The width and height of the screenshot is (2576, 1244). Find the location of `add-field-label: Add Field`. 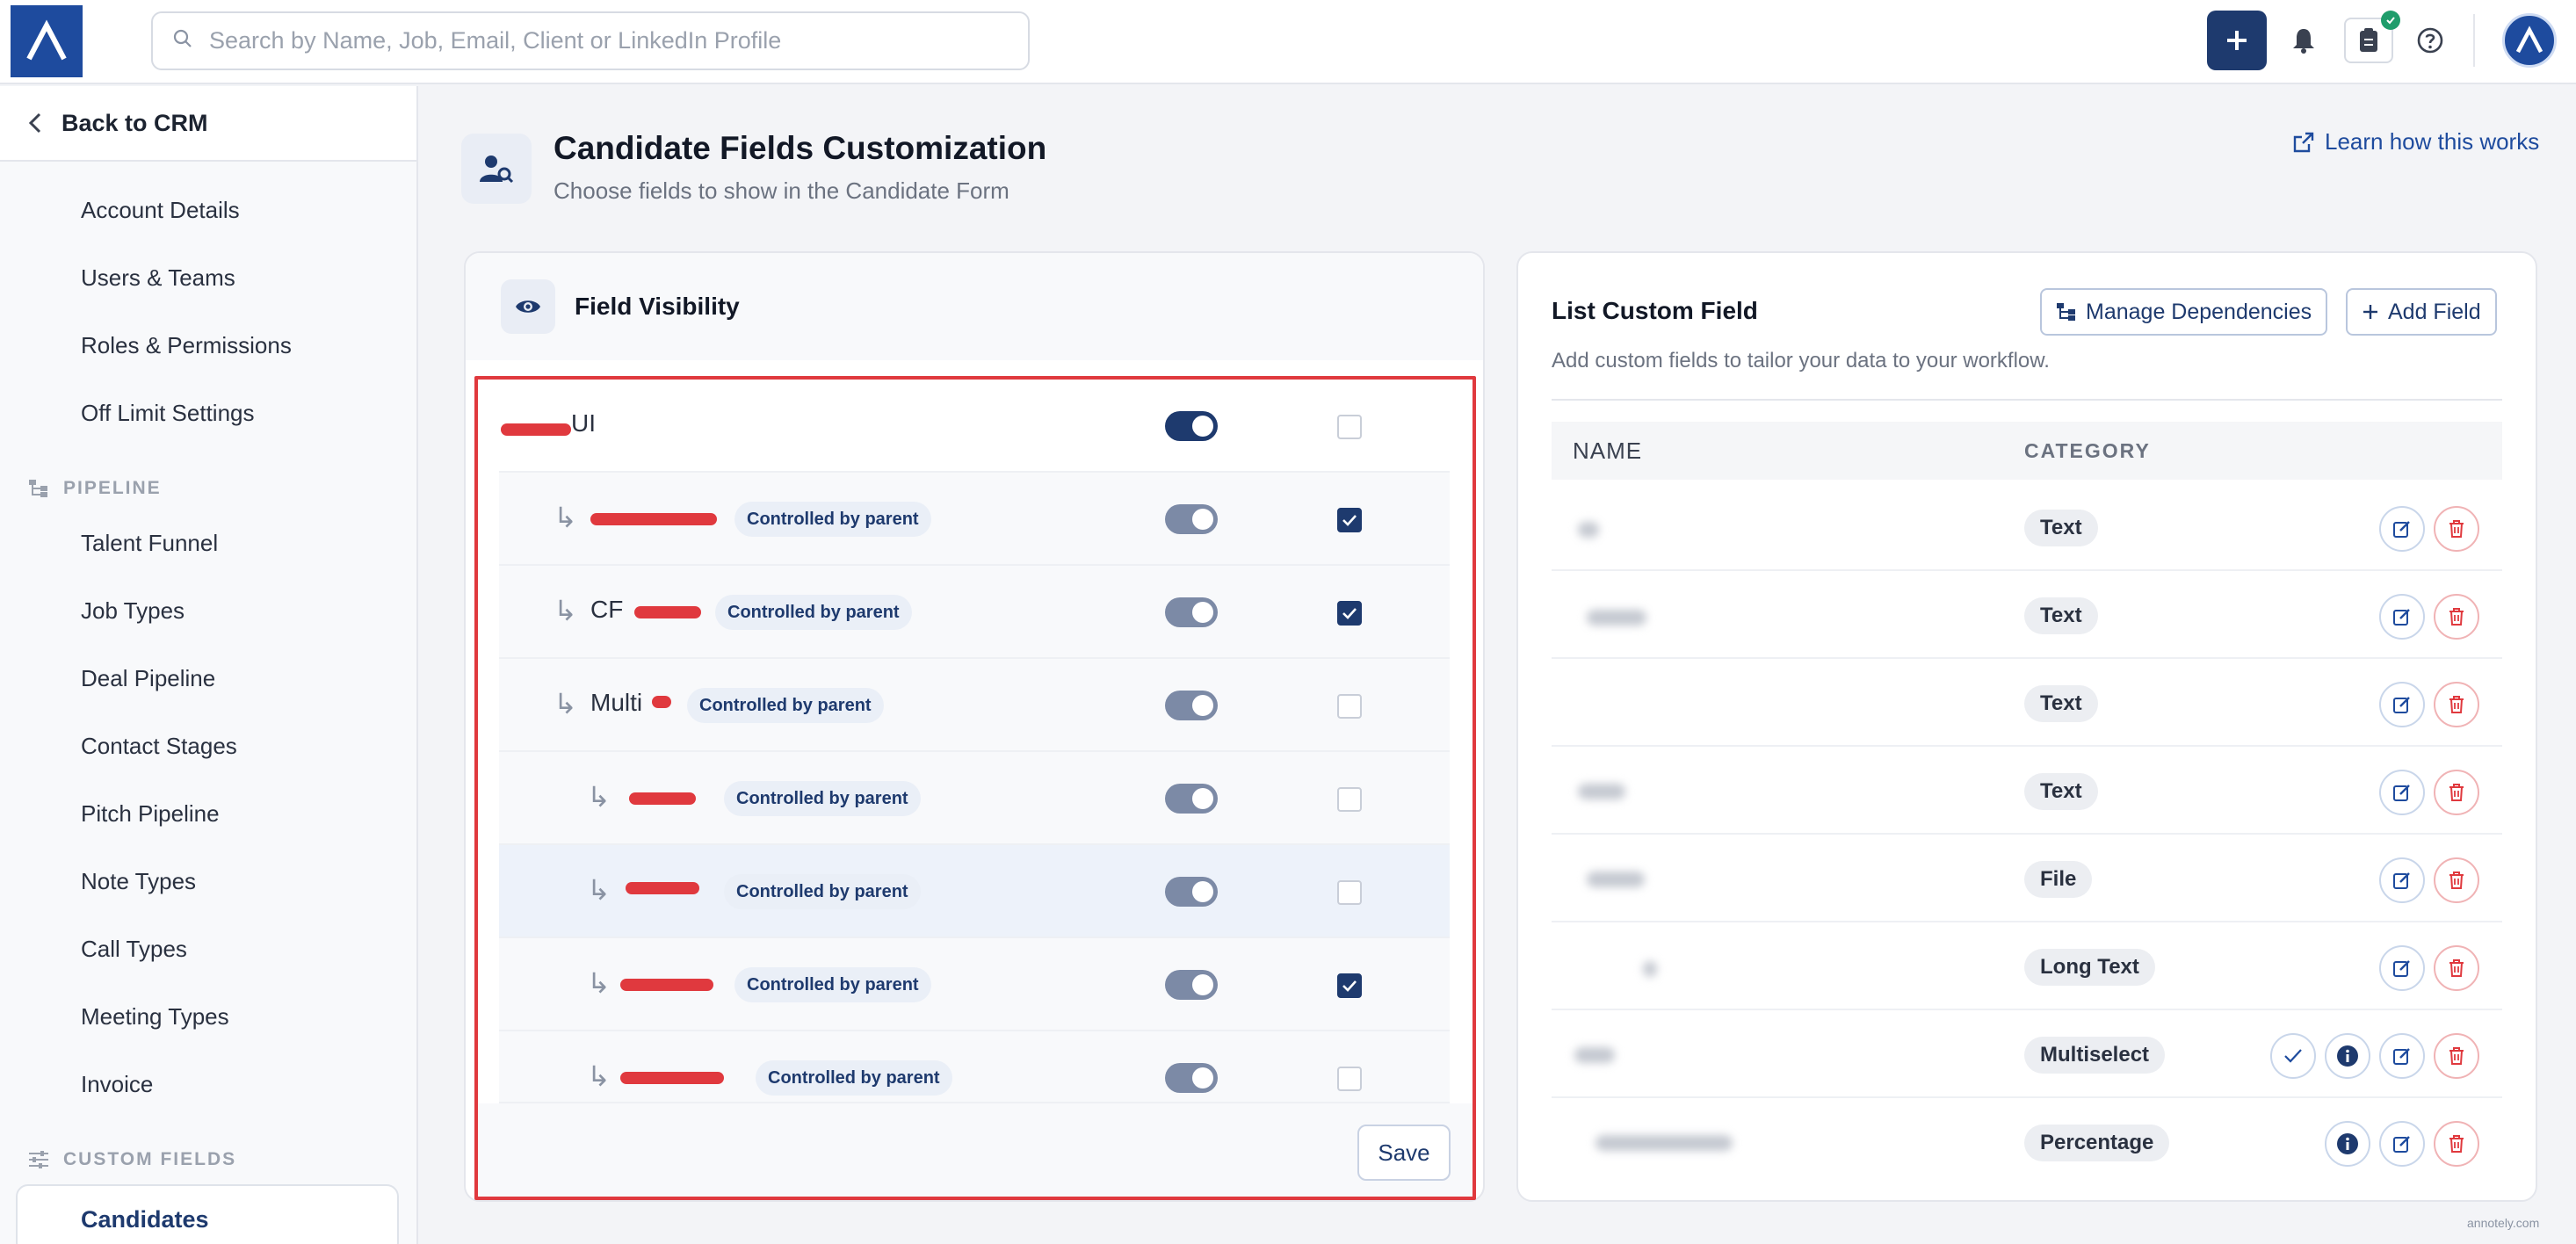

add-field-label: Add Field is located at coordinates (2434, 311).